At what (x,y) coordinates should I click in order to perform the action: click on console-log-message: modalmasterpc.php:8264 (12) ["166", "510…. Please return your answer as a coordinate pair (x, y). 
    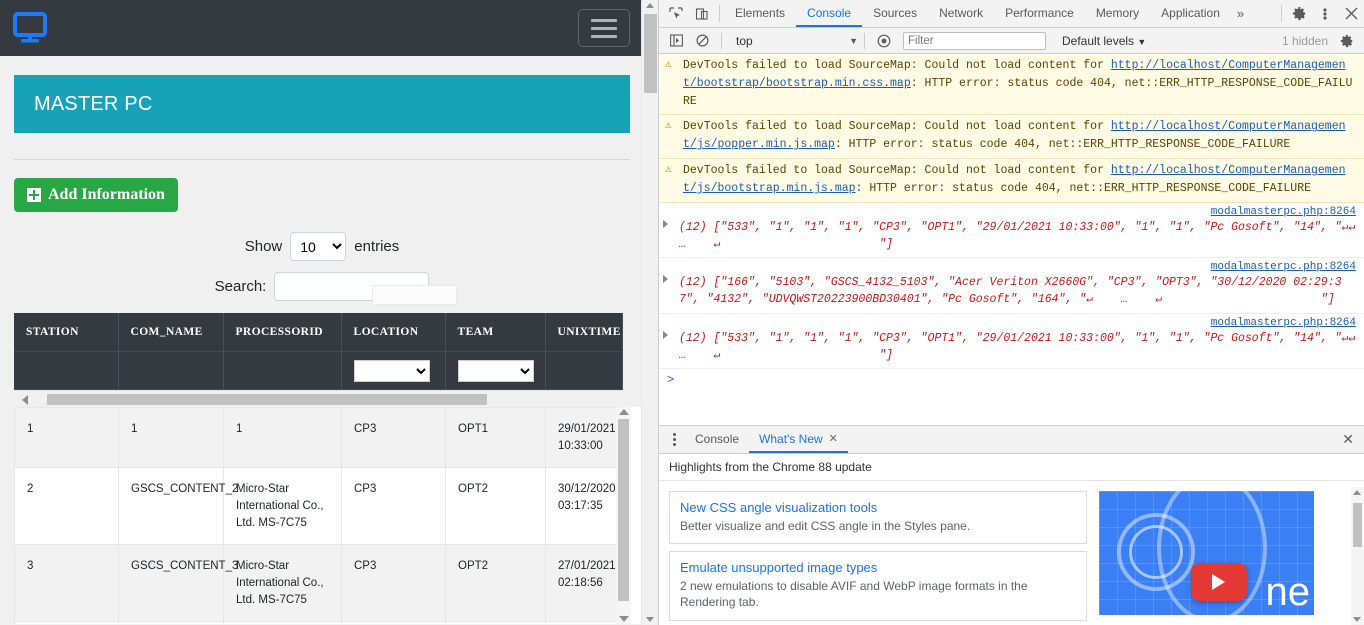
    Looking at the image, I should click on (1011, 286).